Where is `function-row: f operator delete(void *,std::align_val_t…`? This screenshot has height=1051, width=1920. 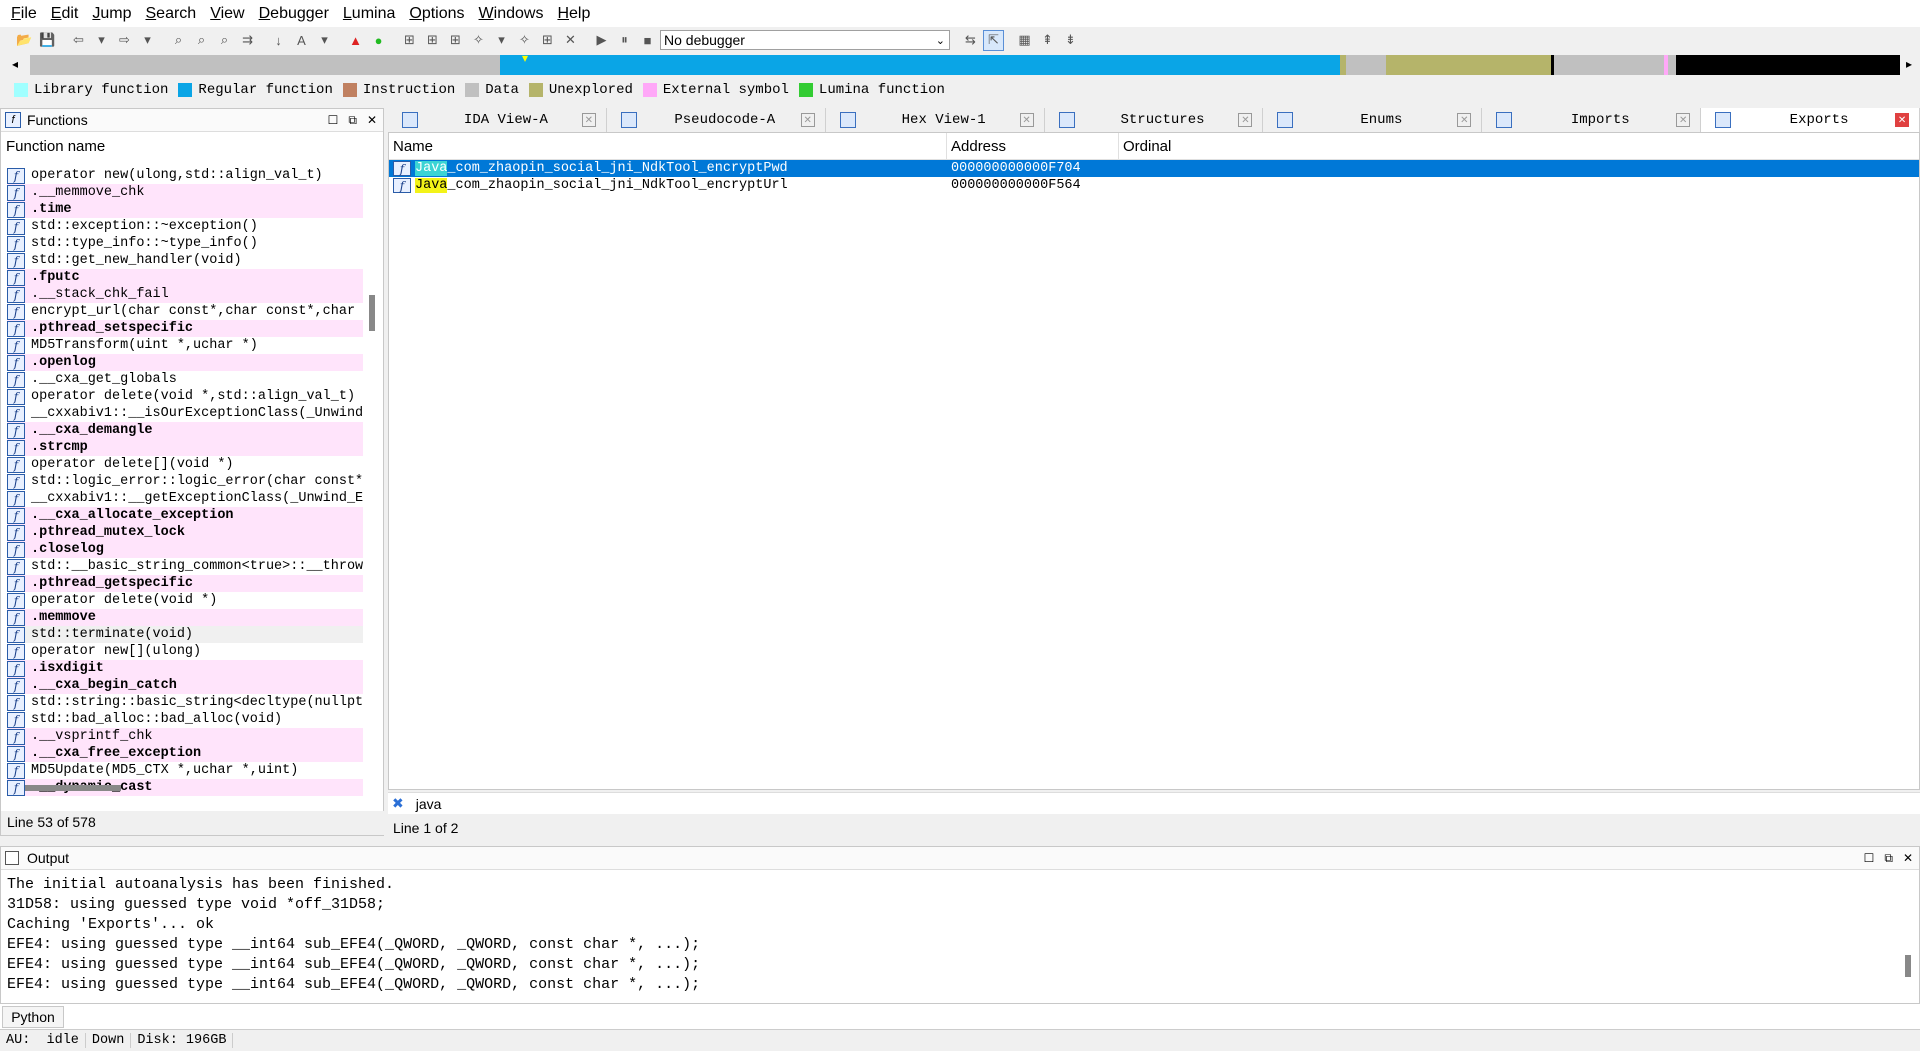
function-row: f operator delete(void *,std::align_val_t… is located at coordinates (185, 396).